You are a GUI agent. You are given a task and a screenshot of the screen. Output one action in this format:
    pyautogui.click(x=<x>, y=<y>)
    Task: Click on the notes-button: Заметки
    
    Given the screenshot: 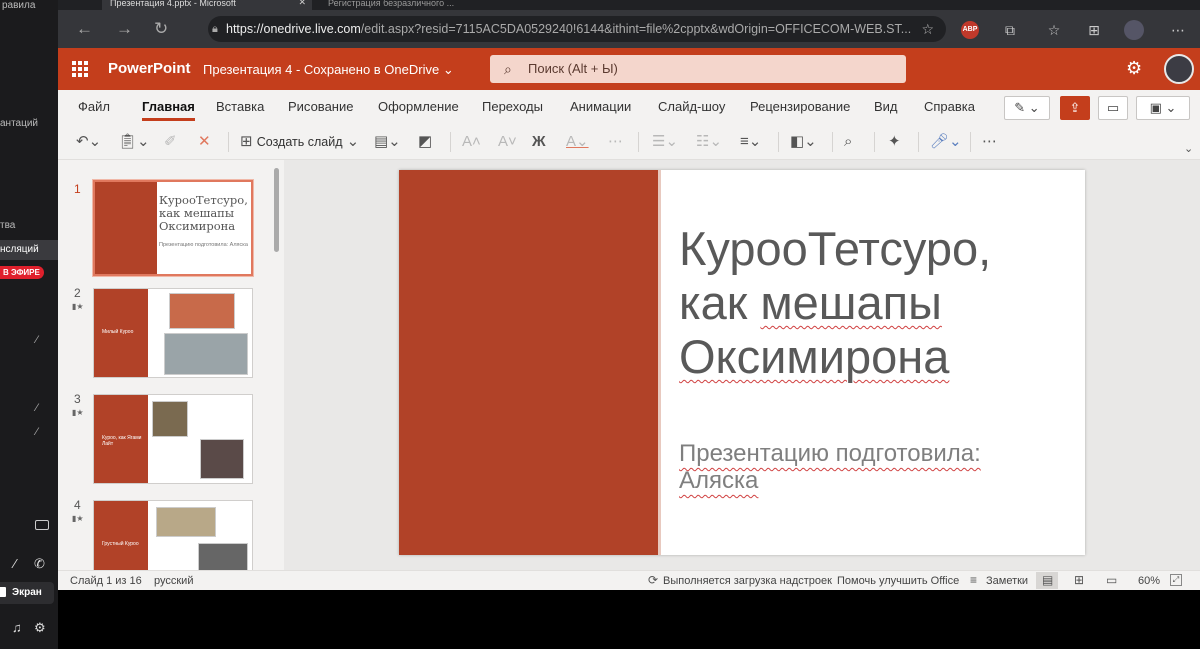 What is the action you would take?
    pyautogui.click(x=1007, y=581)
    